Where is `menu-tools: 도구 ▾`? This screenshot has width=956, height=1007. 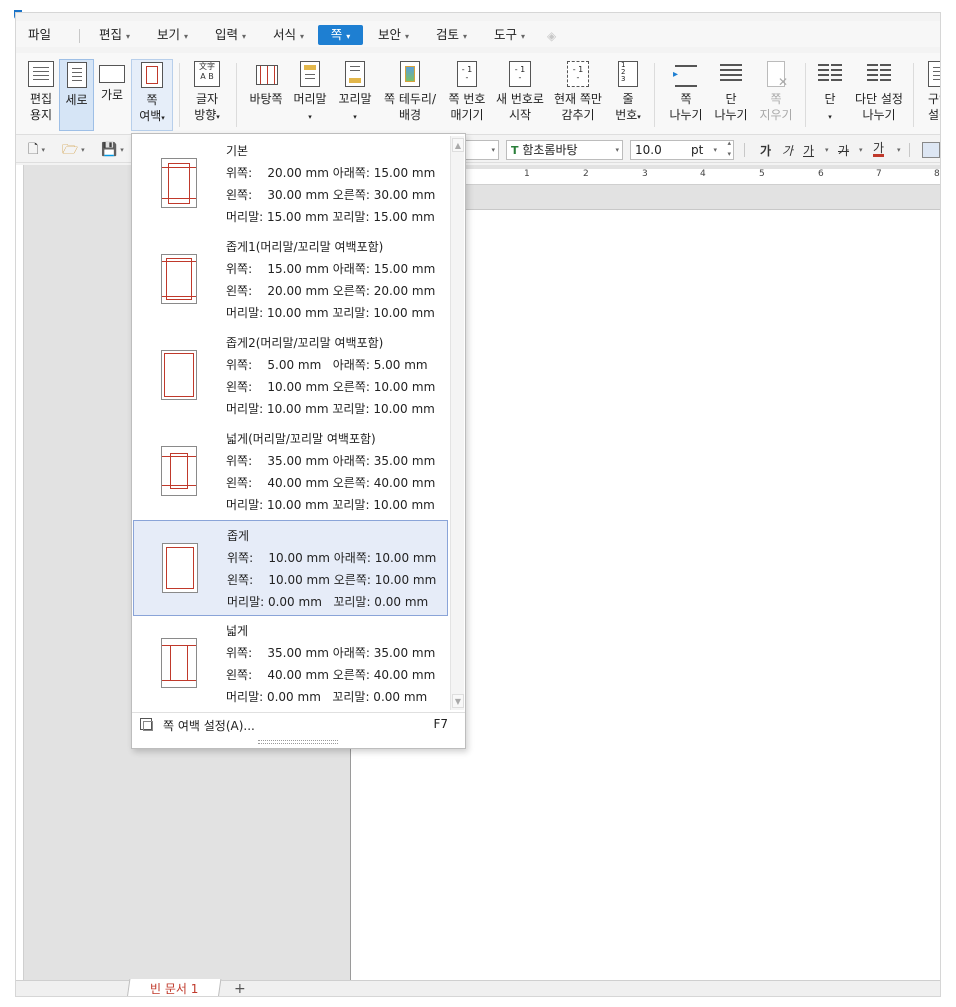 menu-tools: 도구 ▾ is located at coordinates (509, 35).